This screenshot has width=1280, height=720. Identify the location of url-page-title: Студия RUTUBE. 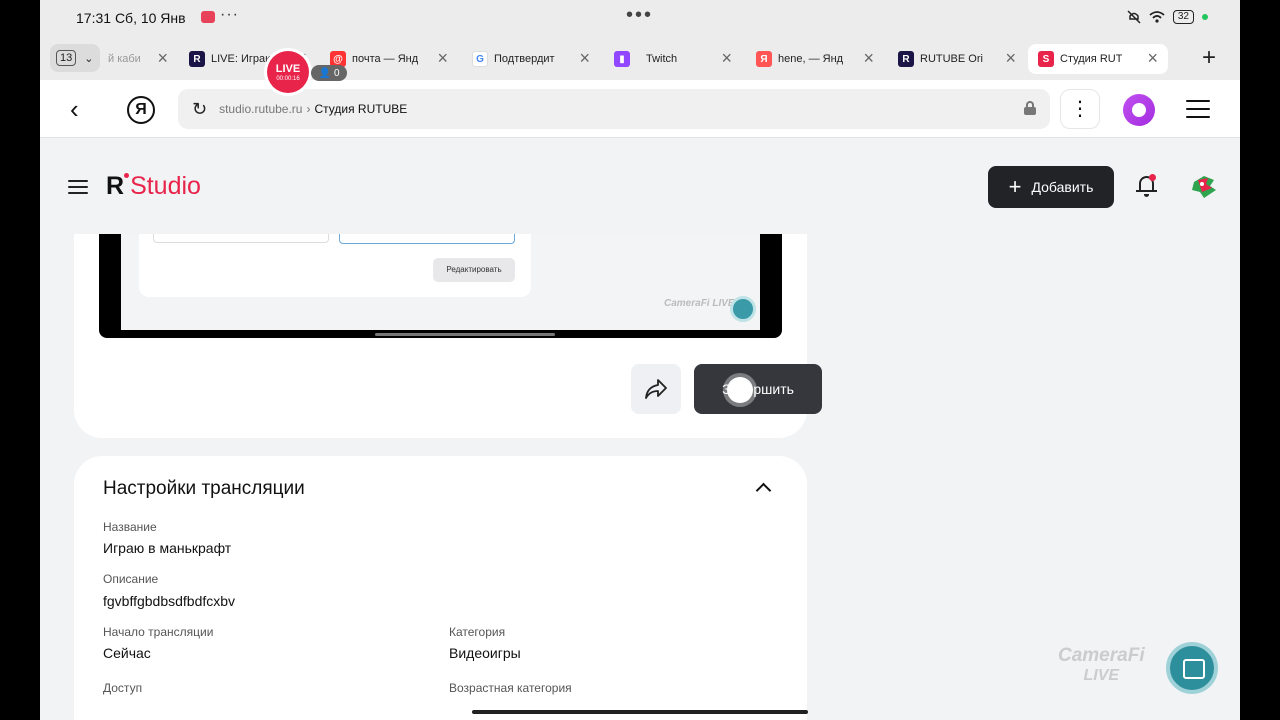
(361, 109).